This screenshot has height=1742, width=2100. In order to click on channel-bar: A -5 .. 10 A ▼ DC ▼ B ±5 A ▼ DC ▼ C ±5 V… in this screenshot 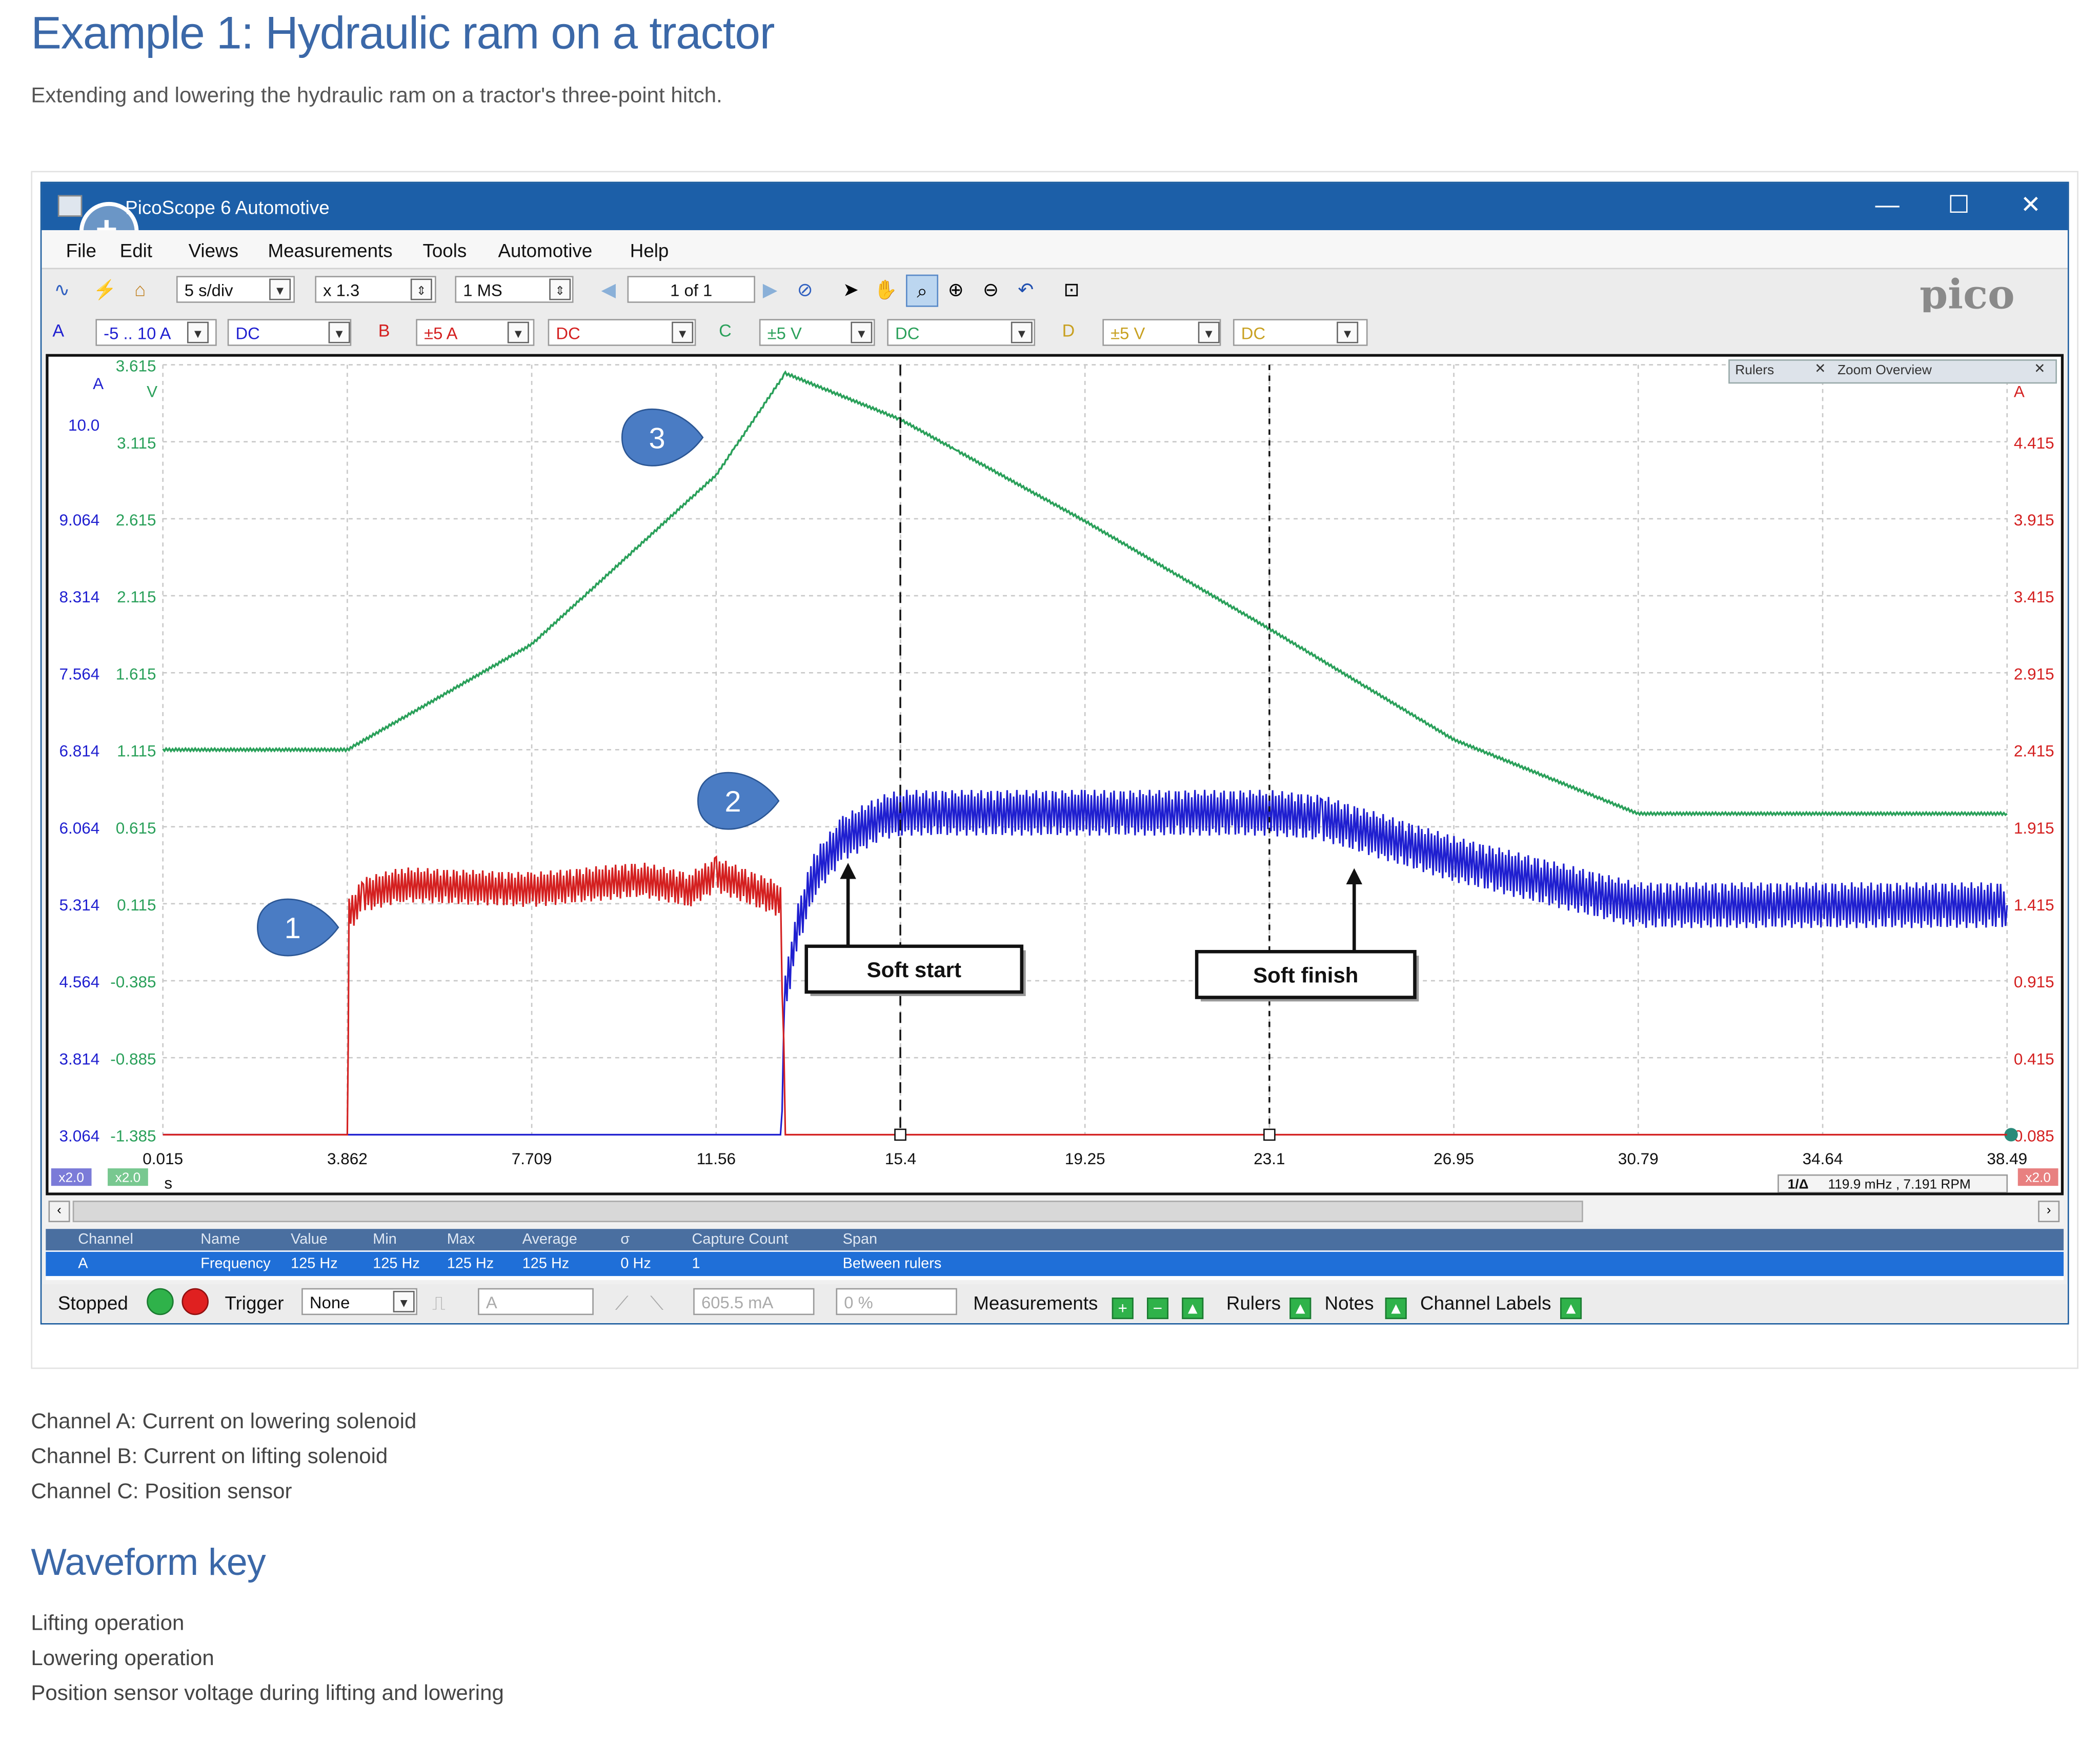, I will do `click(1055, 332)`.